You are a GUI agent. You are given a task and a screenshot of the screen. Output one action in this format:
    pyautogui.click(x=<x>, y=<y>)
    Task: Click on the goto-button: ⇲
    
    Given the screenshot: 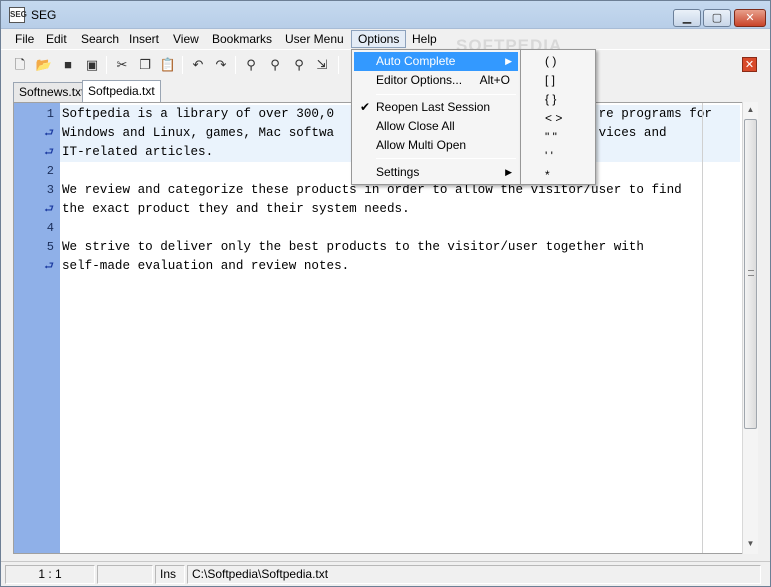 What is the action you would take?
    pyautogui.click(x=322, y=65)
    